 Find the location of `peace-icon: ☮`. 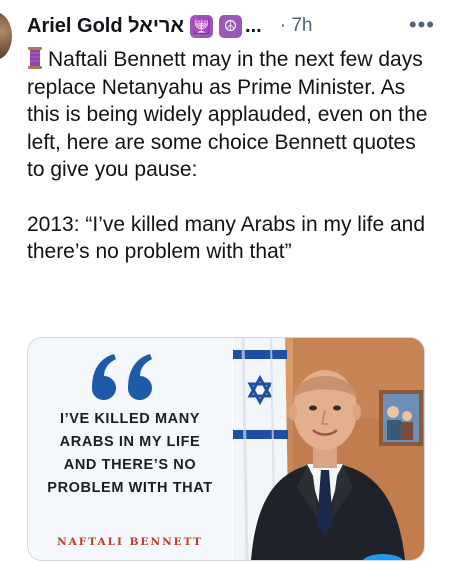

peace-icon: ☮ is located at coordinates (231, 26).